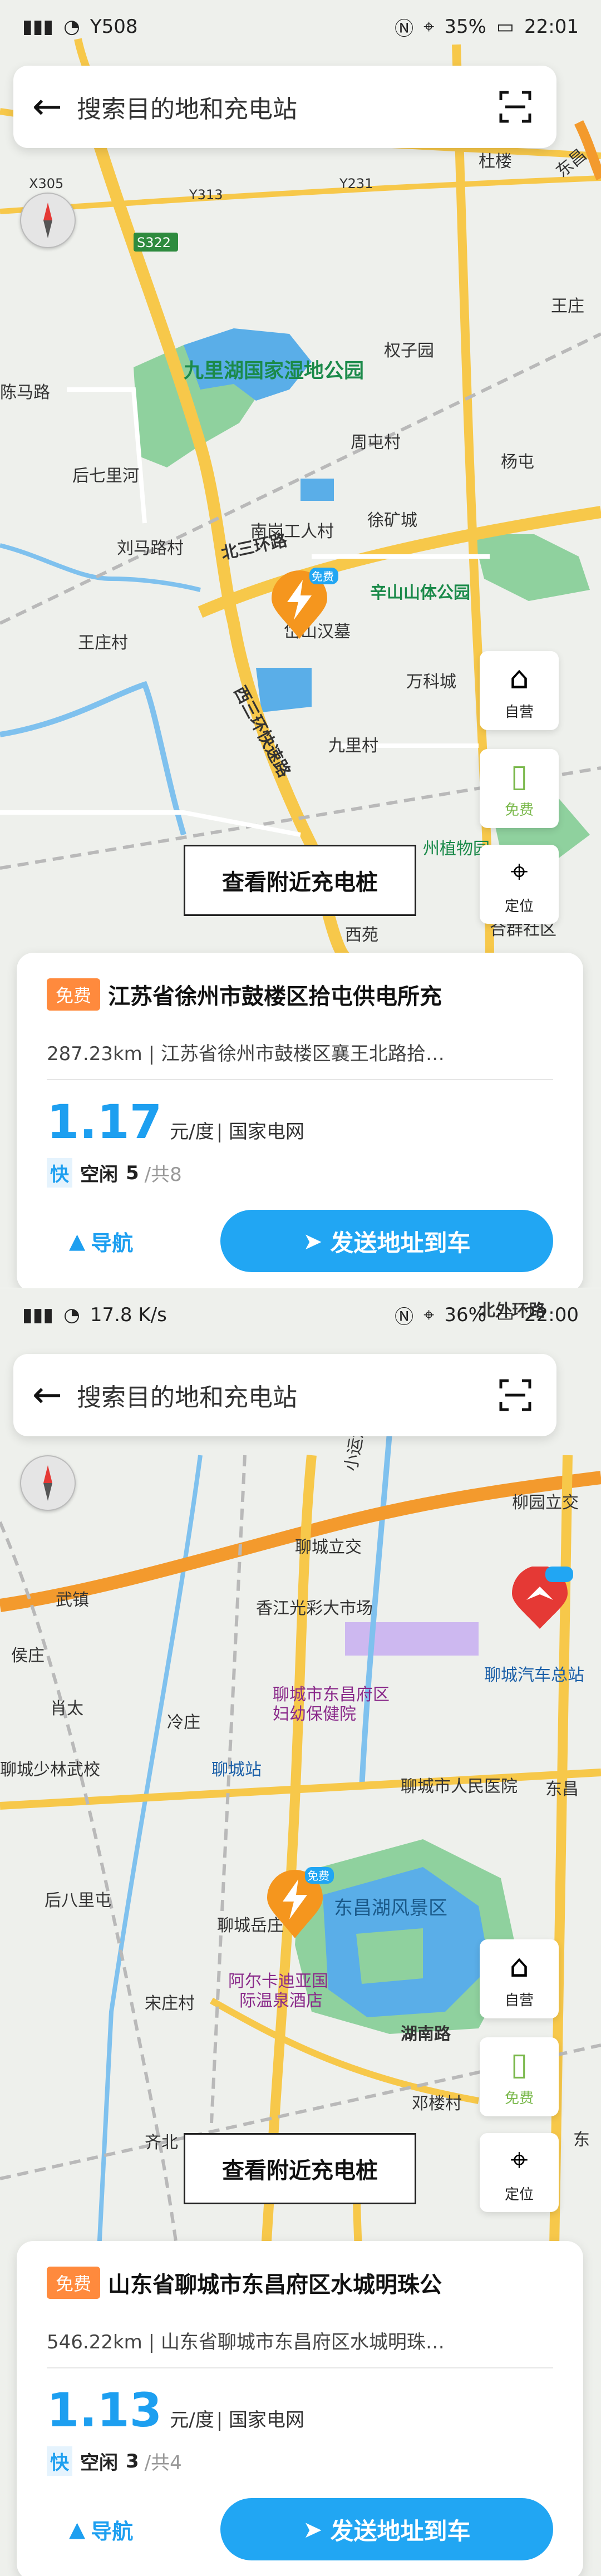 The image size is (601, 2576). I want to click on battery-text: 35%, so click(465, 27).